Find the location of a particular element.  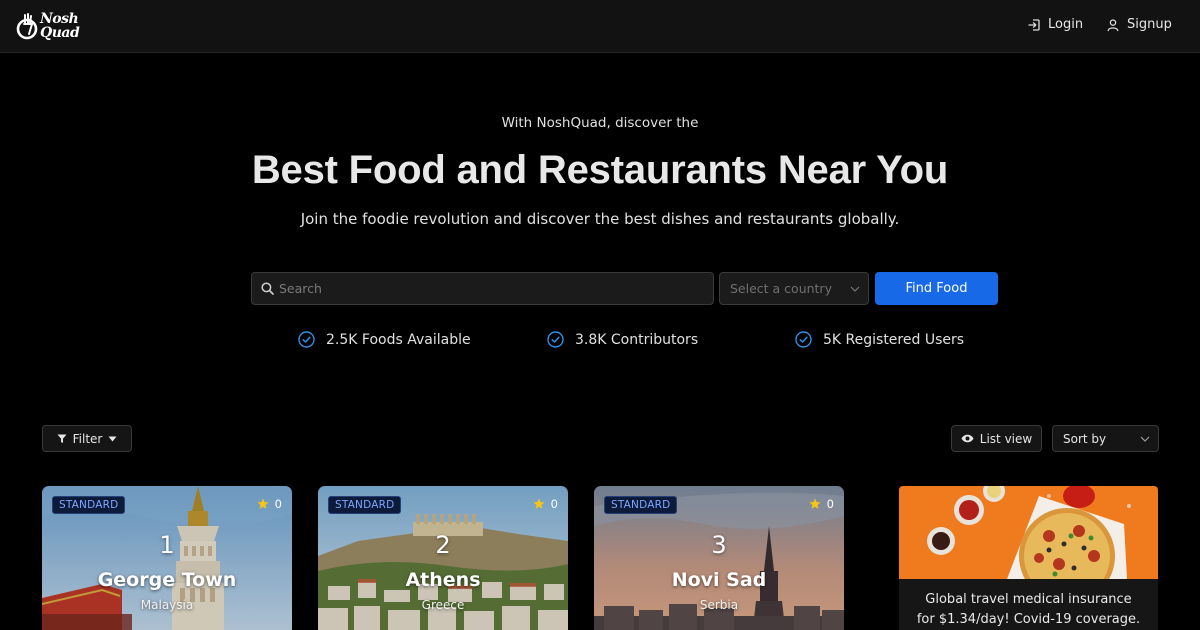

pizza-ad-image is located at coordinates (1028, 532).